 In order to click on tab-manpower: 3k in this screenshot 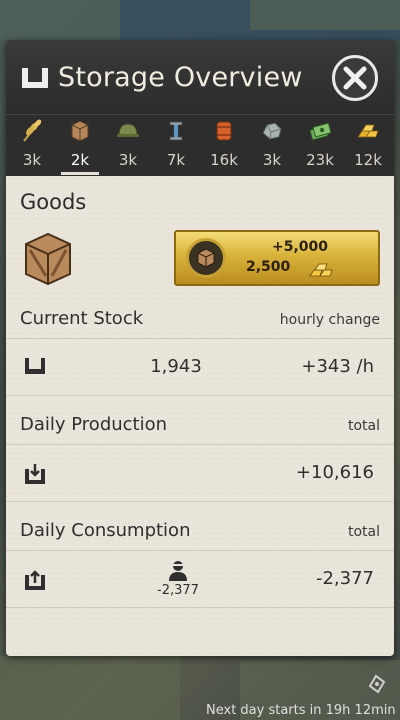, I will do `click(128, 146)`.